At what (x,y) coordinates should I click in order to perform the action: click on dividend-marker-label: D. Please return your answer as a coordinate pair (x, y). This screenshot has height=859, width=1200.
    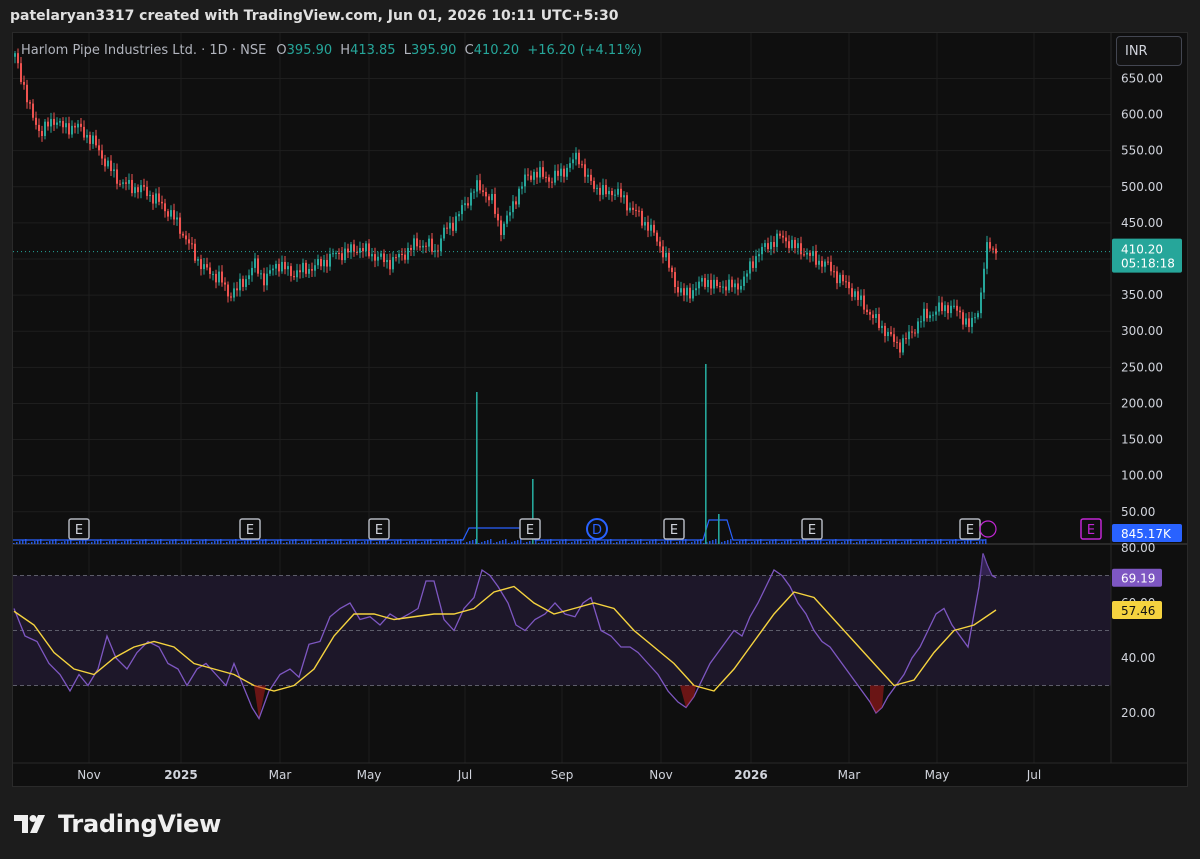
    Looking at the image, I should click on (597, 530).